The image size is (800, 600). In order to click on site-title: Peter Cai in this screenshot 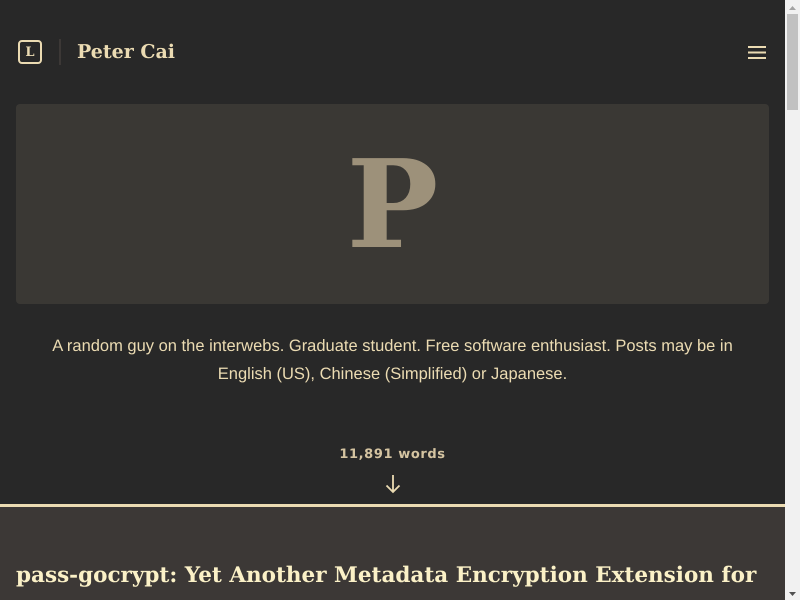, I will do `click(126, 52)`.